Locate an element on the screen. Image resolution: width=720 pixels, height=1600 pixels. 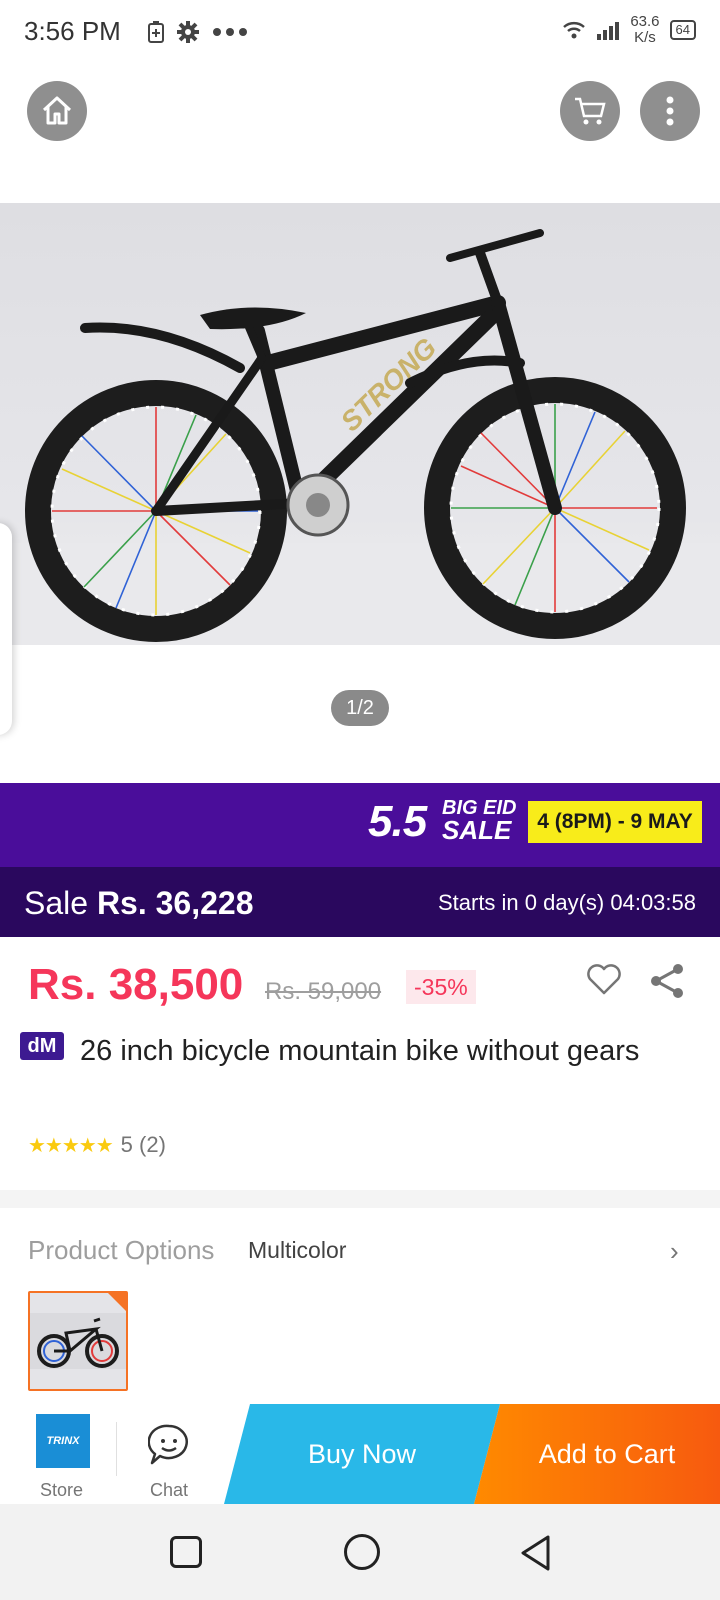
action-divider is located at coordinates (116, 1449).